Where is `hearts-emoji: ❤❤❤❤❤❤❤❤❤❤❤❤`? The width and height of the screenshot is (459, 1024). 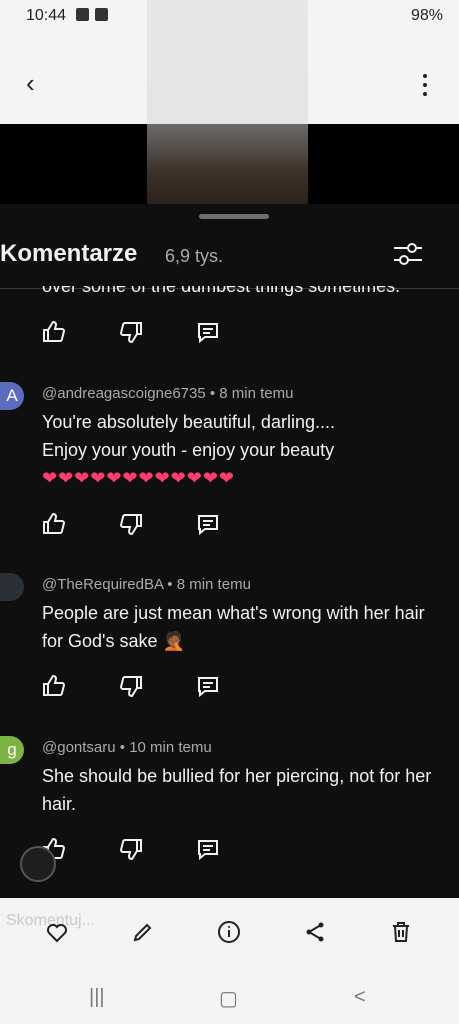
hearts-emoji: ❤❤❤❤❤❤❤❤❤❤❤❤ is located at coordinates (138, 478).